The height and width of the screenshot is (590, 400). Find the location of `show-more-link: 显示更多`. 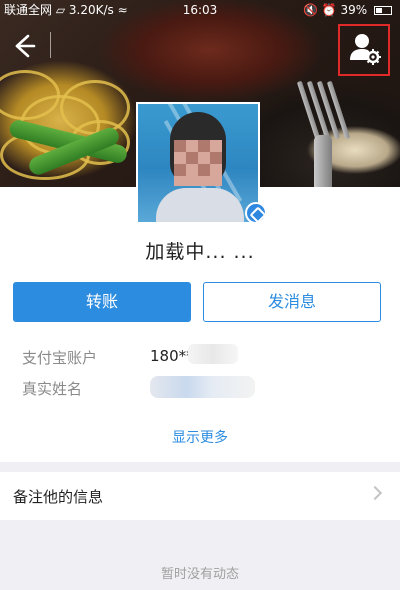

show-more-link: 显示更多 is located at coordinates (200, 437).